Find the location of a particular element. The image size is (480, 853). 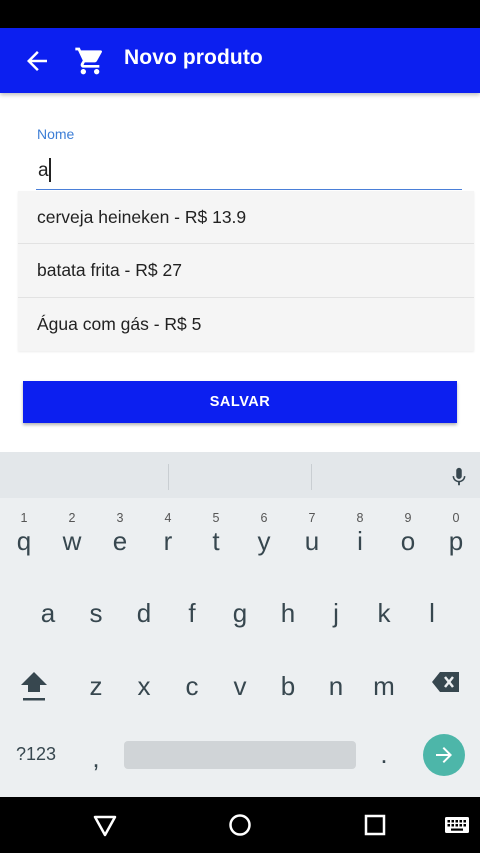

autocomplete-item: cerveja heineken - R$ 13.9 is located at coordinates (246, 218).